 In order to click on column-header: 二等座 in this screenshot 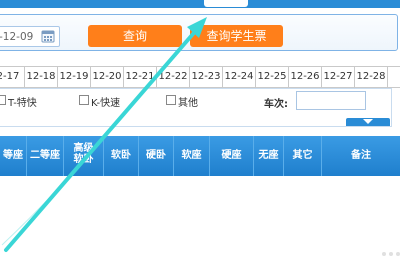, I will do `click(45, 156)`.